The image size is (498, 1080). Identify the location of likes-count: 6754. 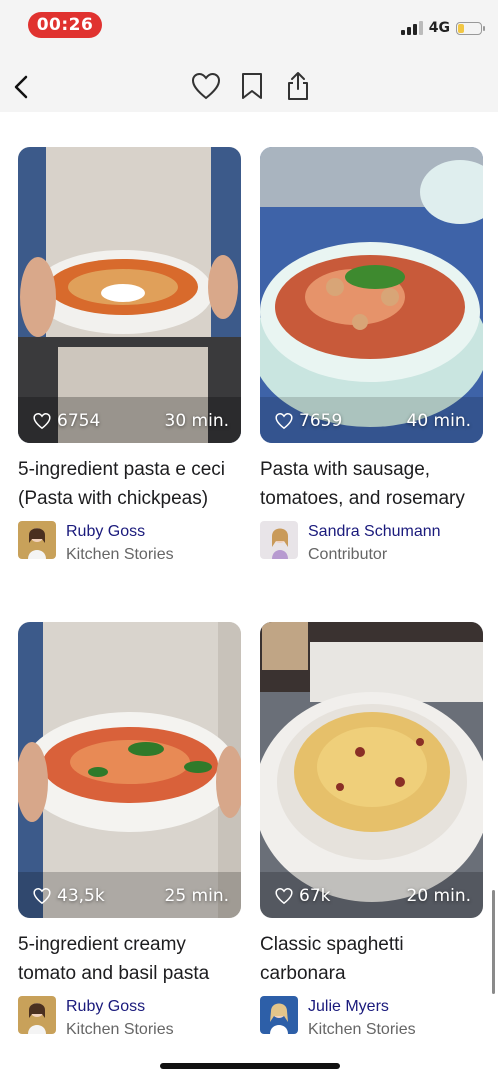
(66, 421).